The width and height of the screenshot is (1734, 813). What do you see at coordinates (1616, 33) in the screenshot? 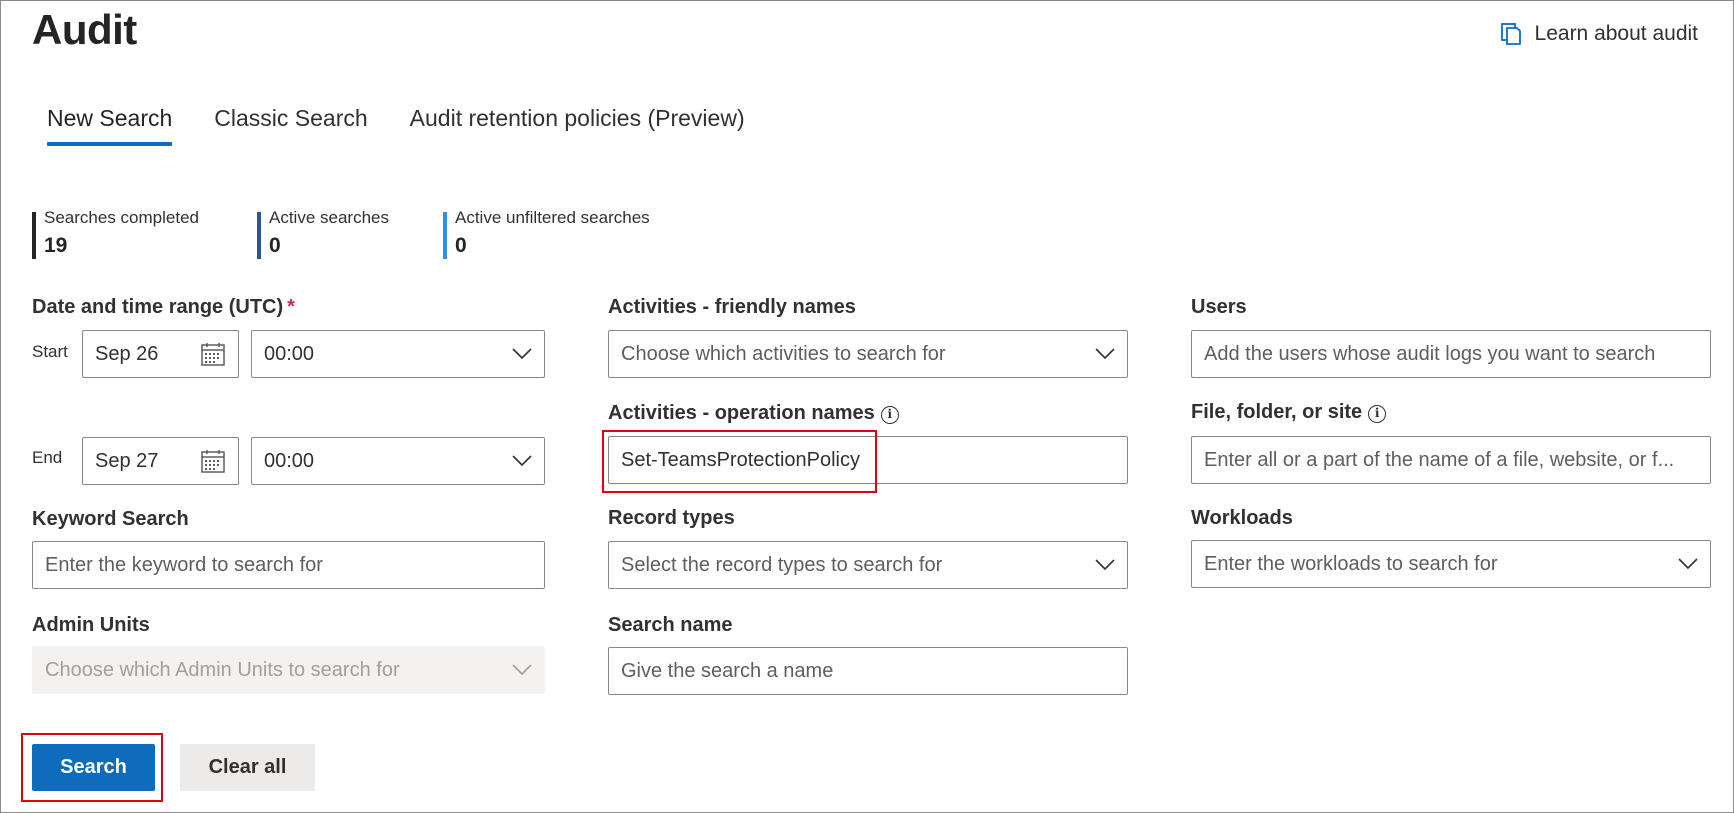
I see `learn-about-audit-label: Learn about audit` at bounding box center [1616, 33].